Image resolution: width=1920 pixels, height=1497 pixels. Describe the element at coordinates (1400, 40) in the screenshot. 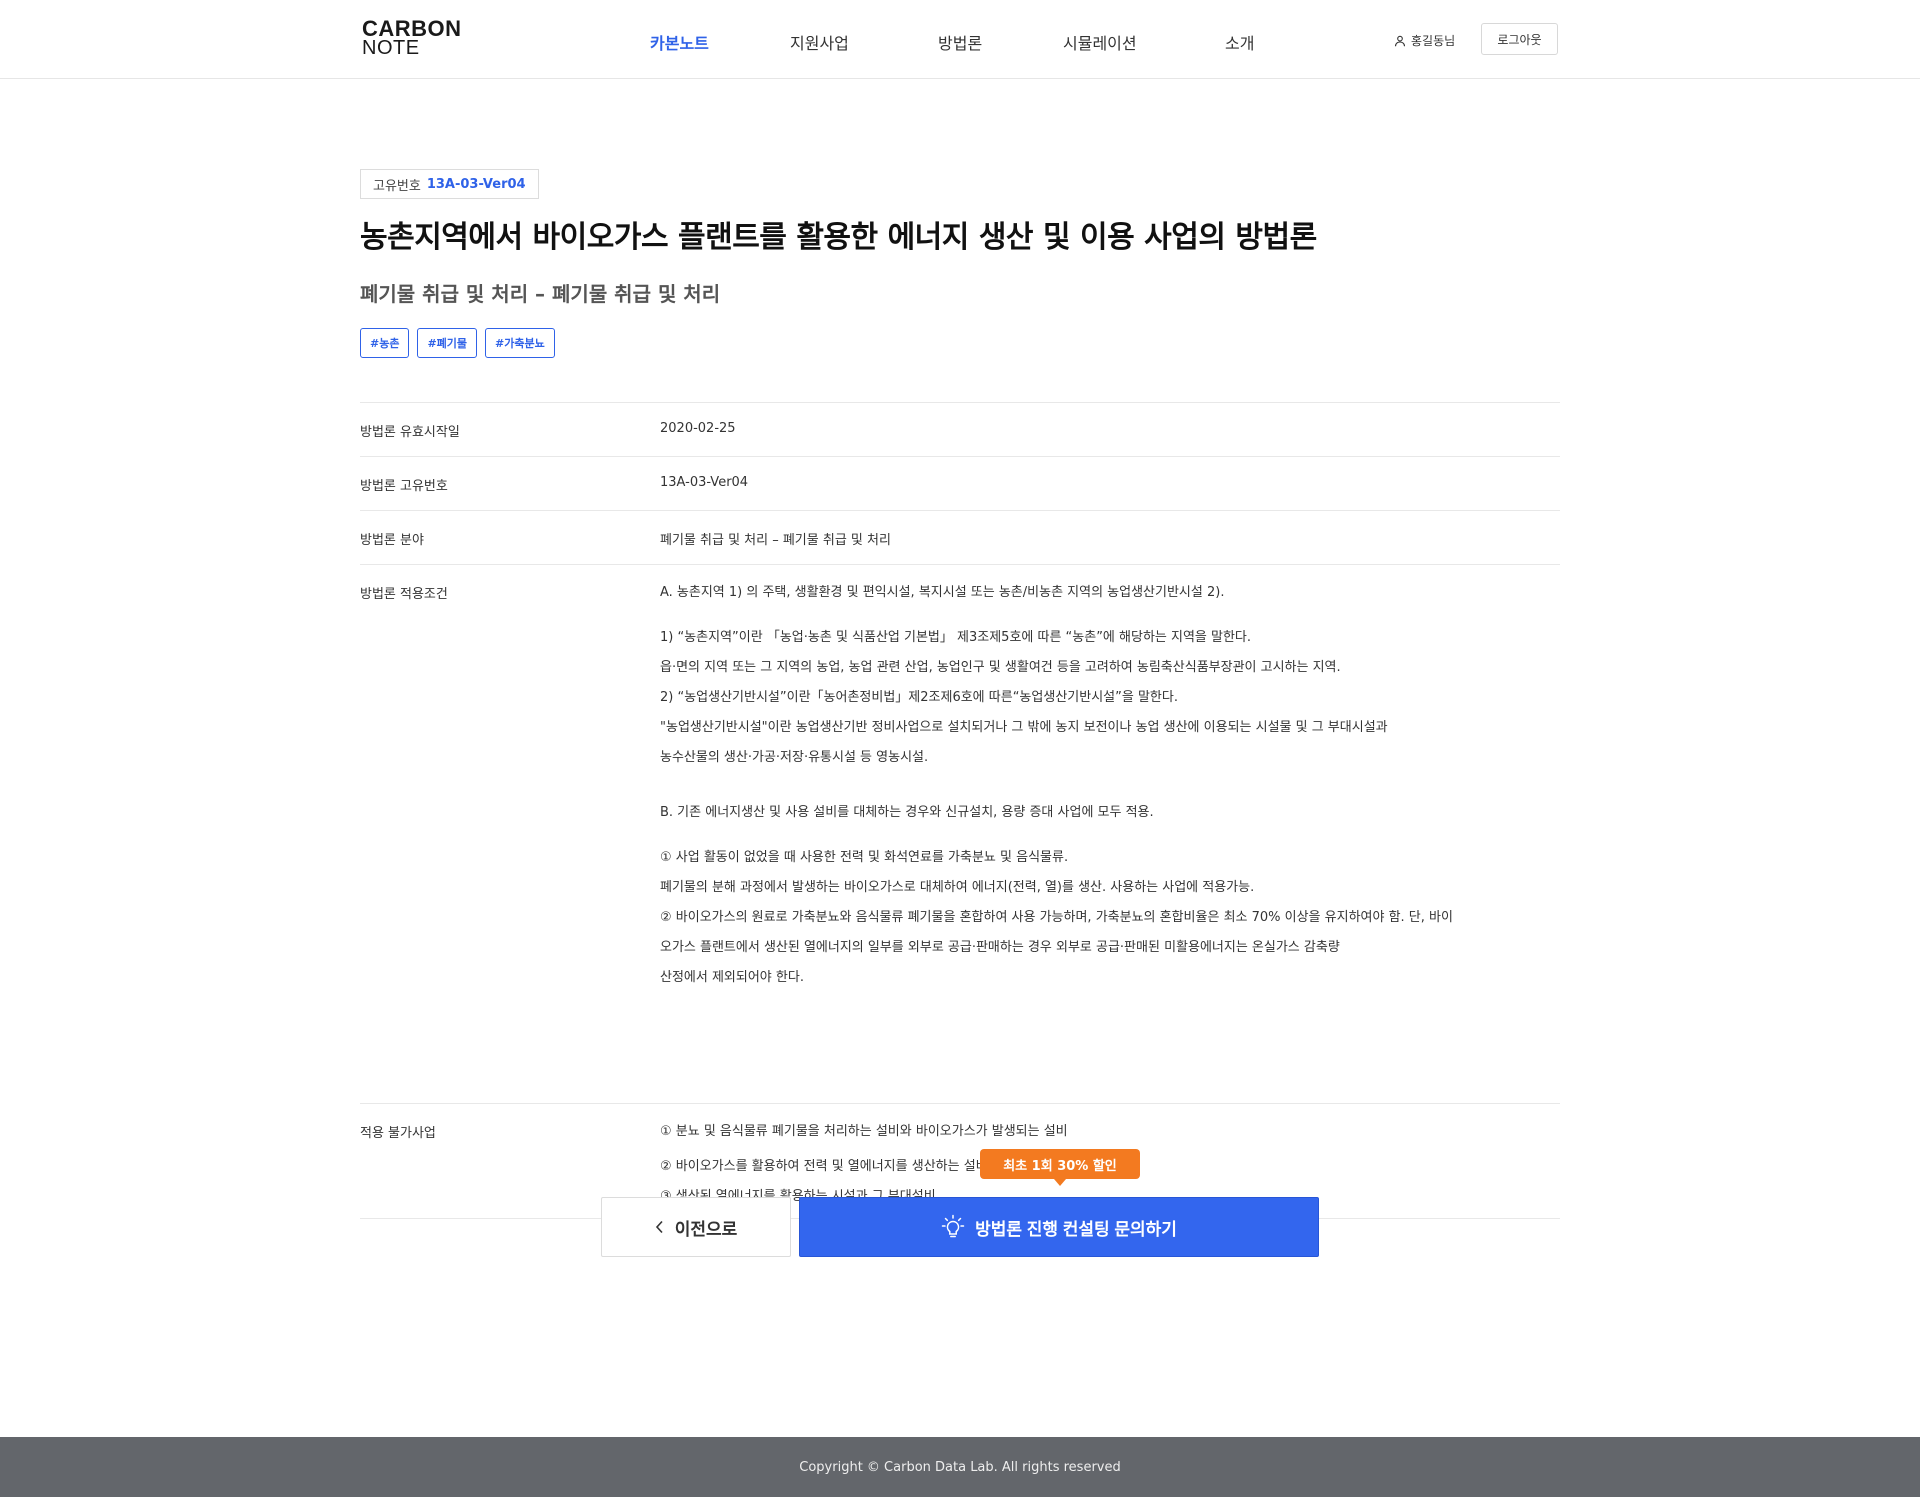

I see `user-icon` at that location.